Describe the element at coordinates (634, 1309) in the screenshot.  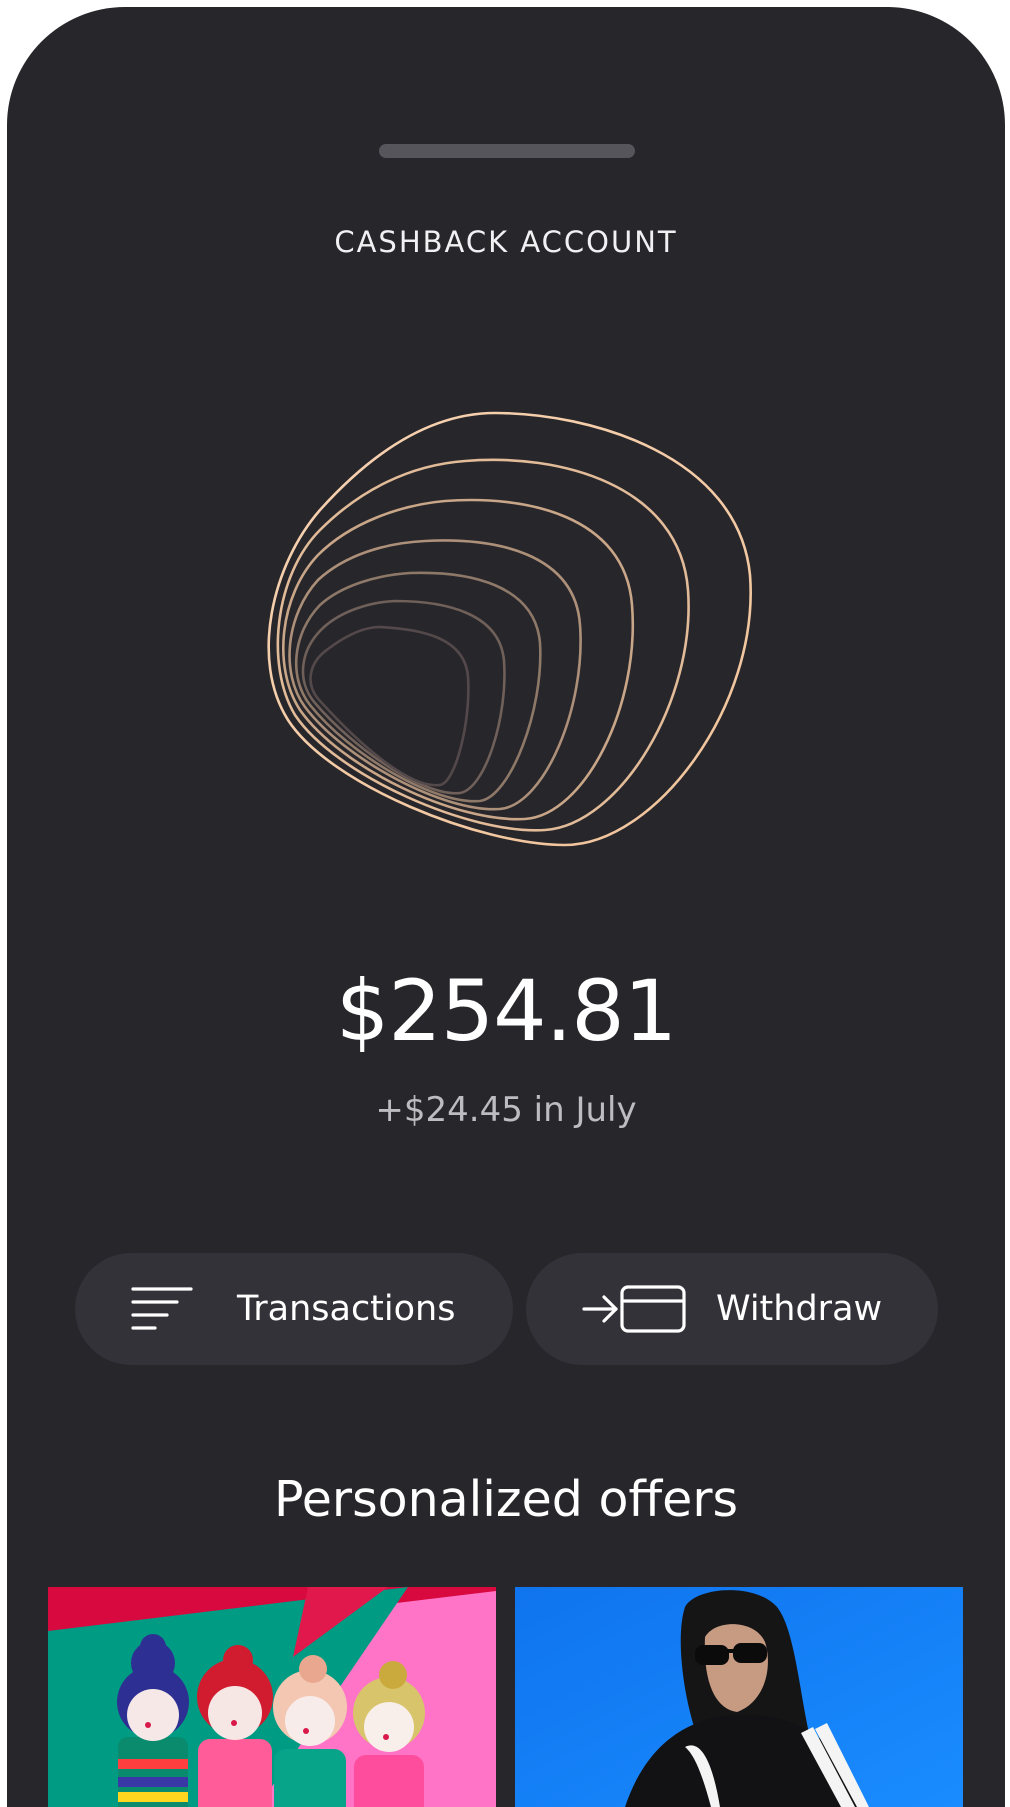
I see `withdraw-card-icon` at that location.